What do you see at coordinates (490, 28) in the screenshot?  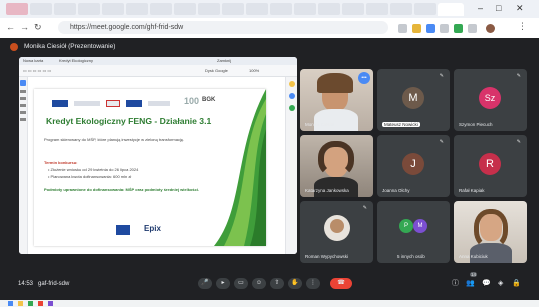 I see `profile-avatar` at bounding box center [490, 28].